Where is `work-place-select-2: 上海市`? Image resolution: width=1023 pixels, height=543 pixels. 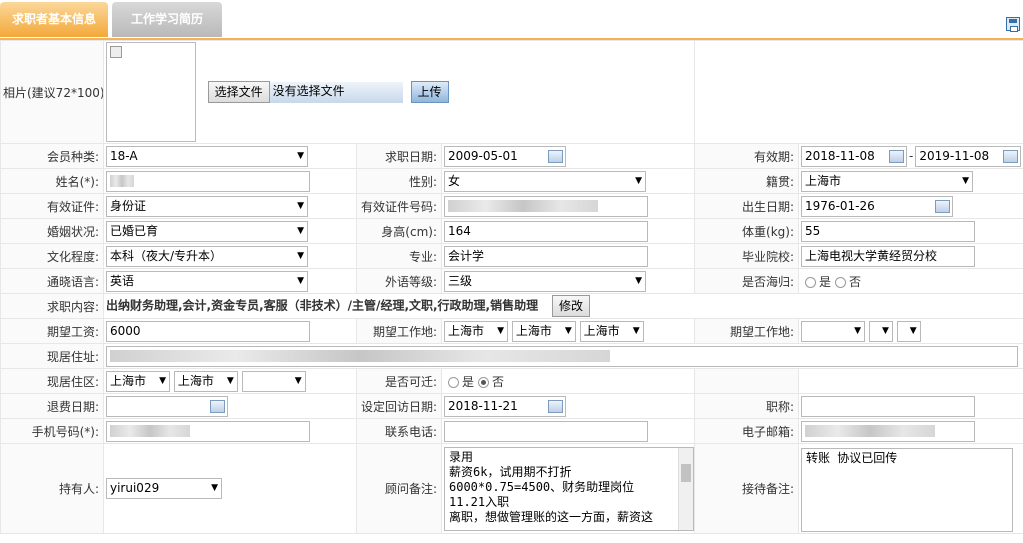 work-place-select-2: 上海市 is located at coordinates (543, 331).